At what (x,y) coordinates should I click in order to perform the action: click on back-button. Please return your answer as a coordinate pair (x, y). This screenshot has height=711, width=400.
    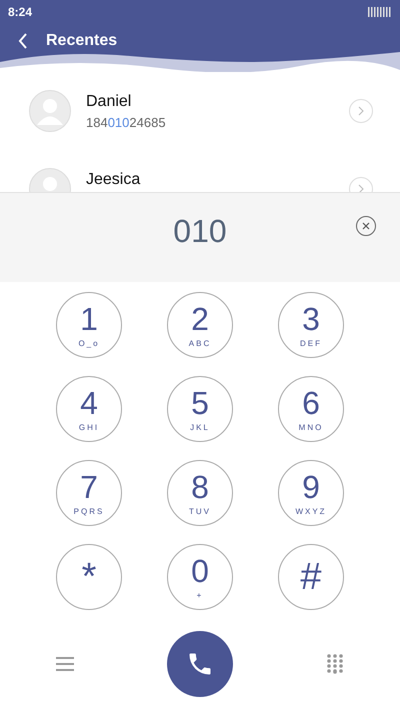
    Looking at the image, I should click on (23, 41).